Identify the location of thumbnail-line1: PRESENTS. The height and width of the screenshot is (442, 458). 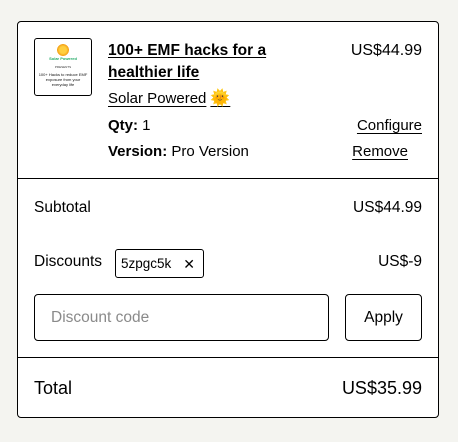
(63, 67).